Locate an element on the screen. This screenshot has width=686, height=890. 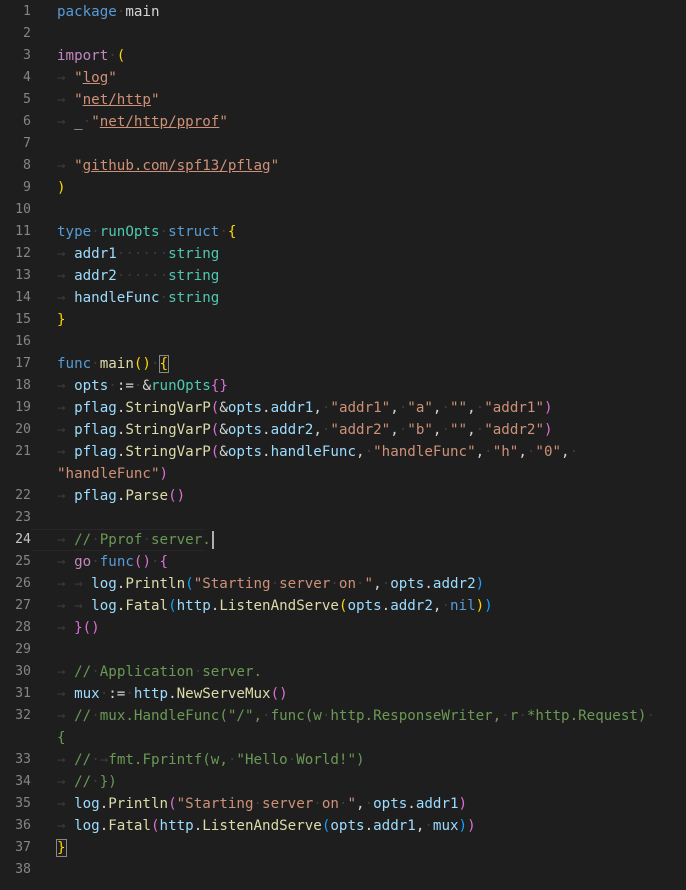
code-line: 3 import·( is located at coordinates (343, 56).